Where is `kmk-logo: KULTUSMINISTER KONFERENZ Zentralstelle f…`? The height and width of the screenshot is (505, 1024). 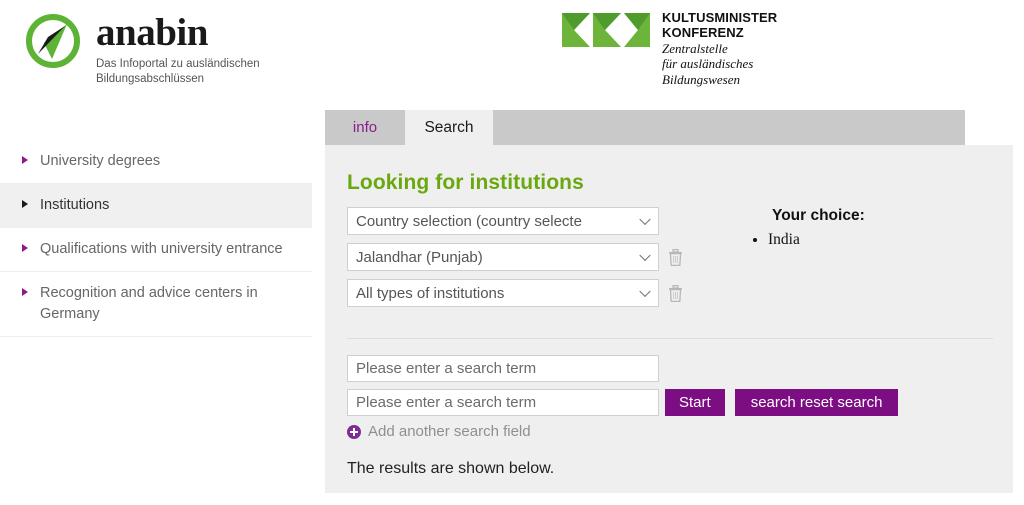 kmk-logo: KULTUSMINISTER KONFERENZ Zentralstelle f… is located at coordinates (669, 48).